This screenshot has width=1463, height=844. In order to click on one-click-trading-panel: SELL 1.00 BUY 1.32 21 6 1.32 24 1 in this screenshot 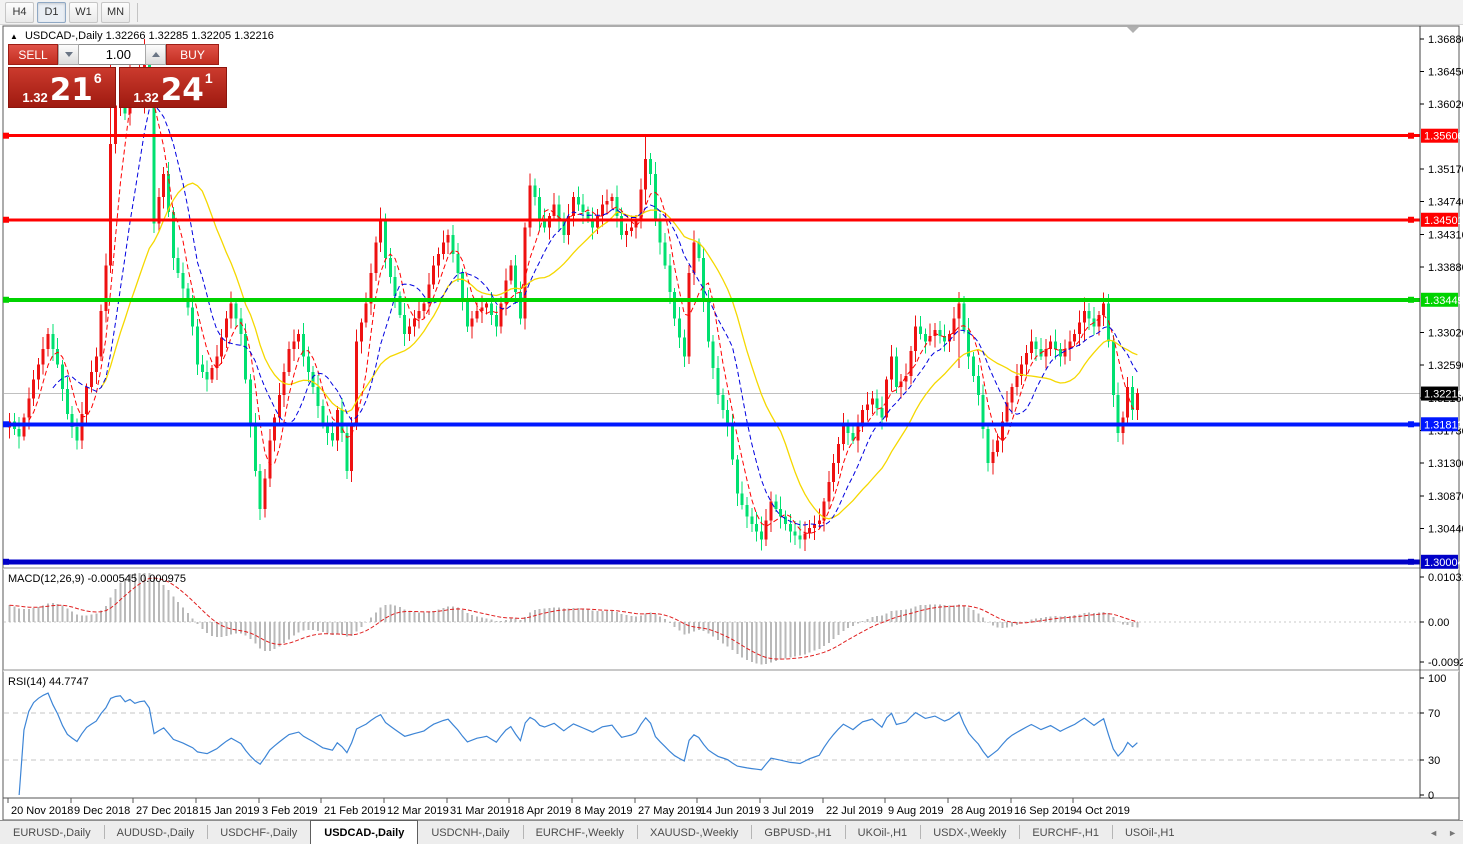, I will do `click(117, 76)`.